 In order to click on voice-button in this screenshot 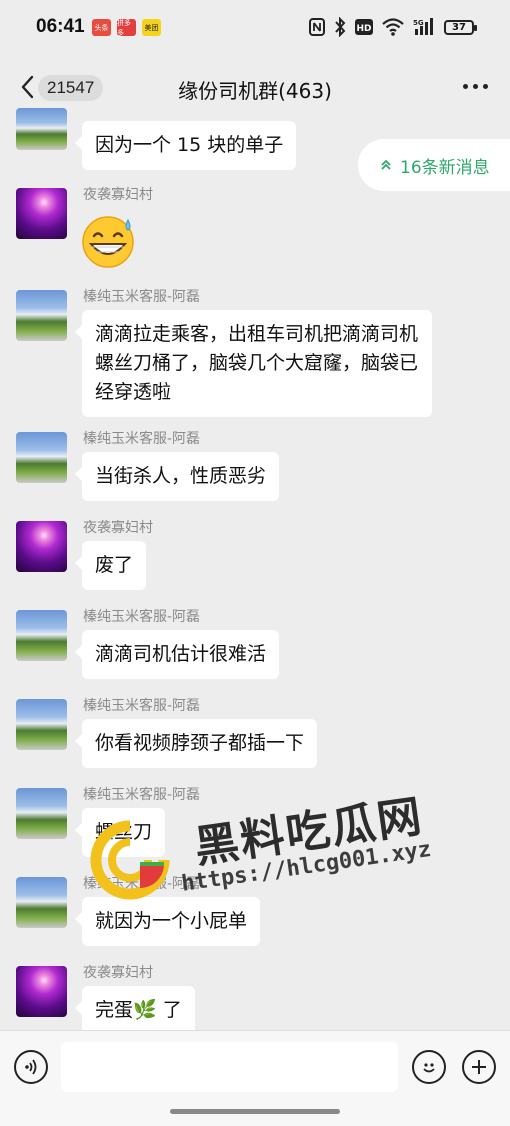, I will do `click(31, 1067)`.